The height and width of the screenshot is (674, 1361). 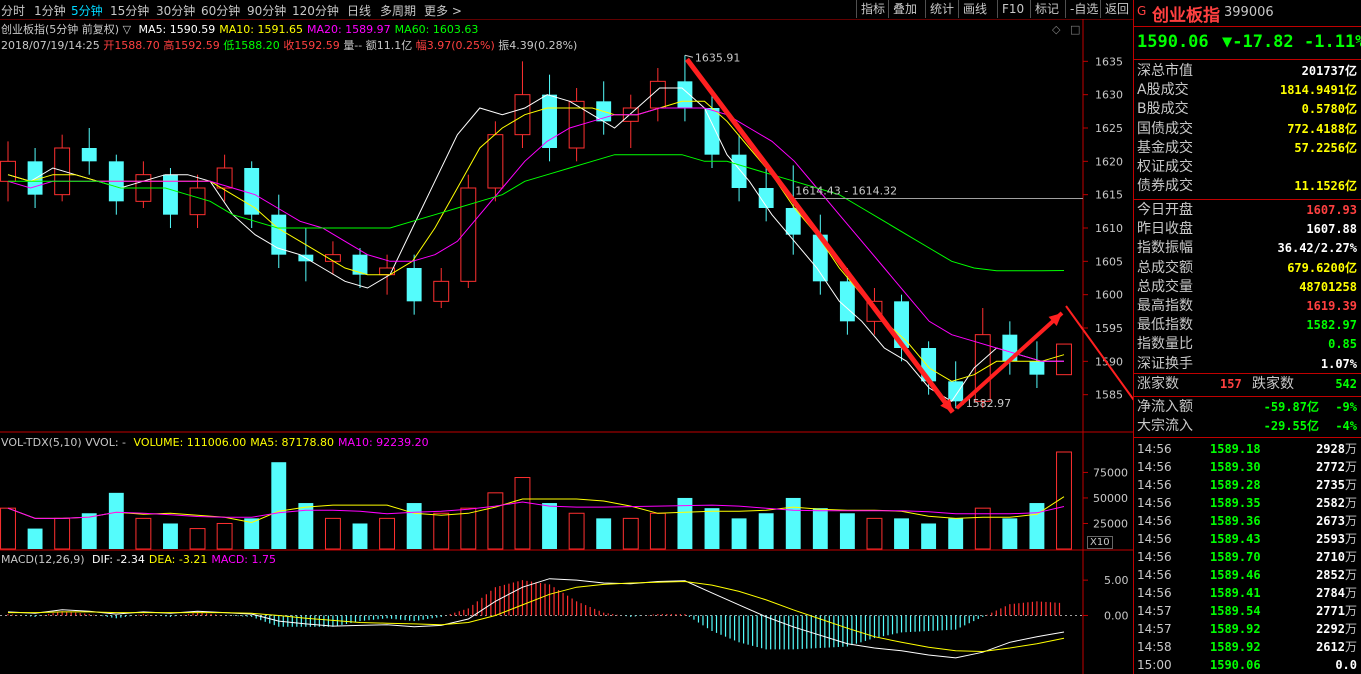 I want to click on tick-row: 14:58 1589.92 2612万, so click(x=1246, y=647).